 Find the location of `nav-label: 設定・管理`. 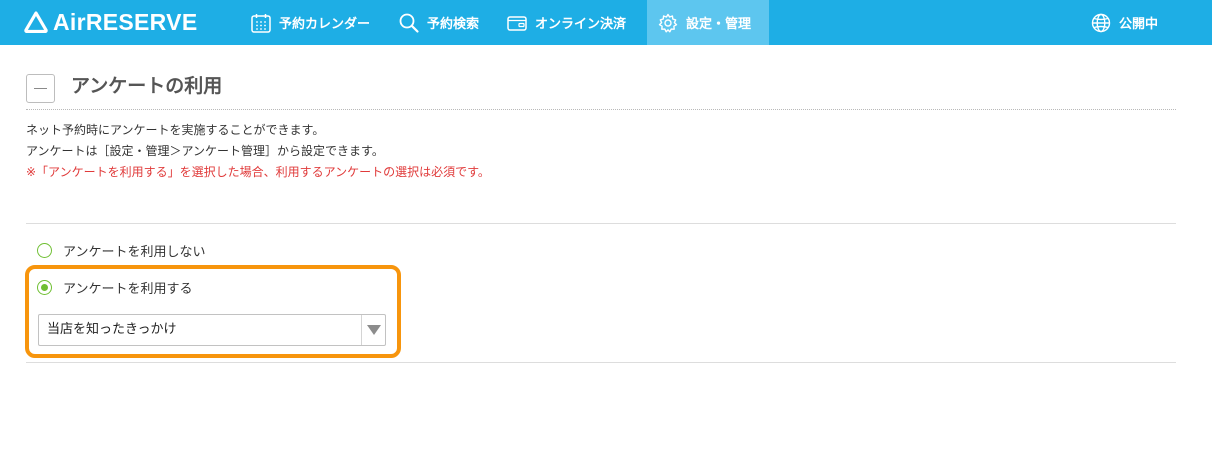

nav-label: 設定・管理 is located at coordinates (719, 24).